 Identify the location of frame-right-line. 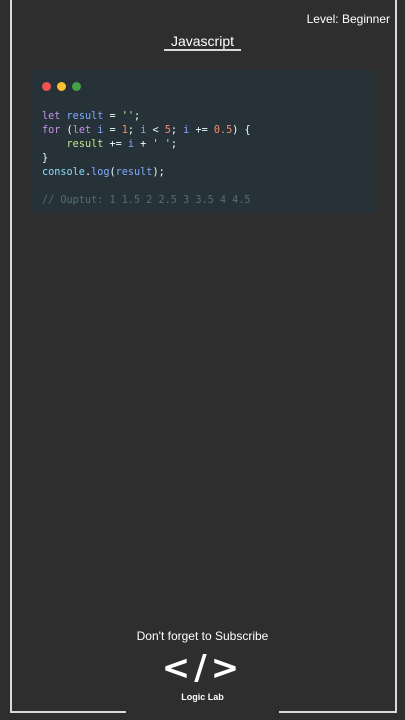
(396, 356).